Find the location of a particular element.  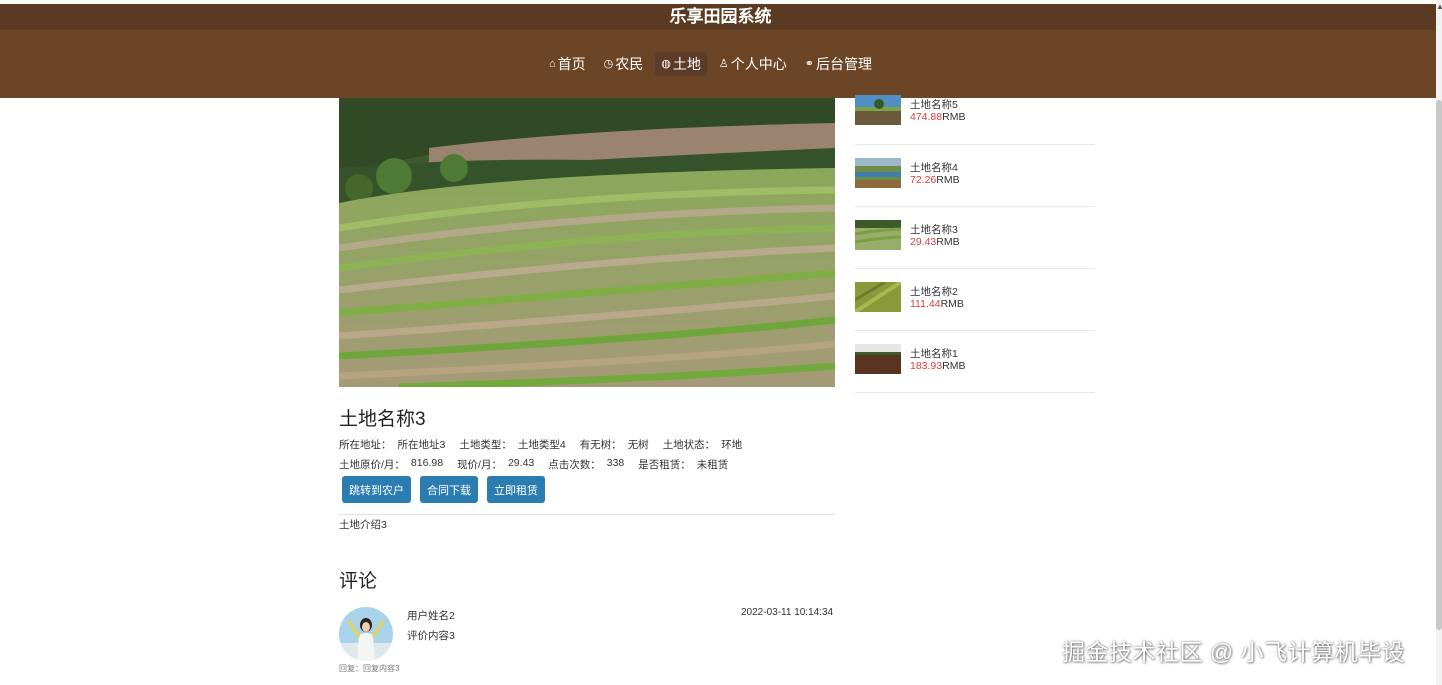

side-item-price: 474.88RMB is located at coordinates (937, 117).